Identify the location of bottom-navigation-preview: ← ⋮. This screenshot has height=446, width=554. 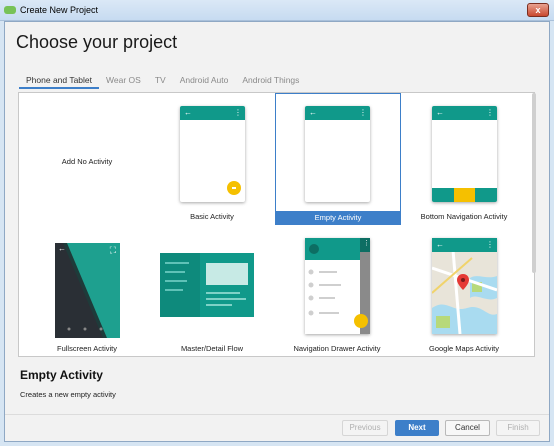
(464, 154).